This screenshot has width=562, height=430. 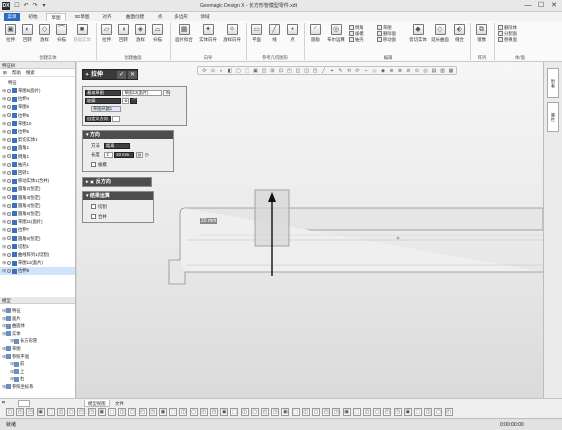 I want to click on model-tree-item: ⊞ 前, so click(x=37, y=363).